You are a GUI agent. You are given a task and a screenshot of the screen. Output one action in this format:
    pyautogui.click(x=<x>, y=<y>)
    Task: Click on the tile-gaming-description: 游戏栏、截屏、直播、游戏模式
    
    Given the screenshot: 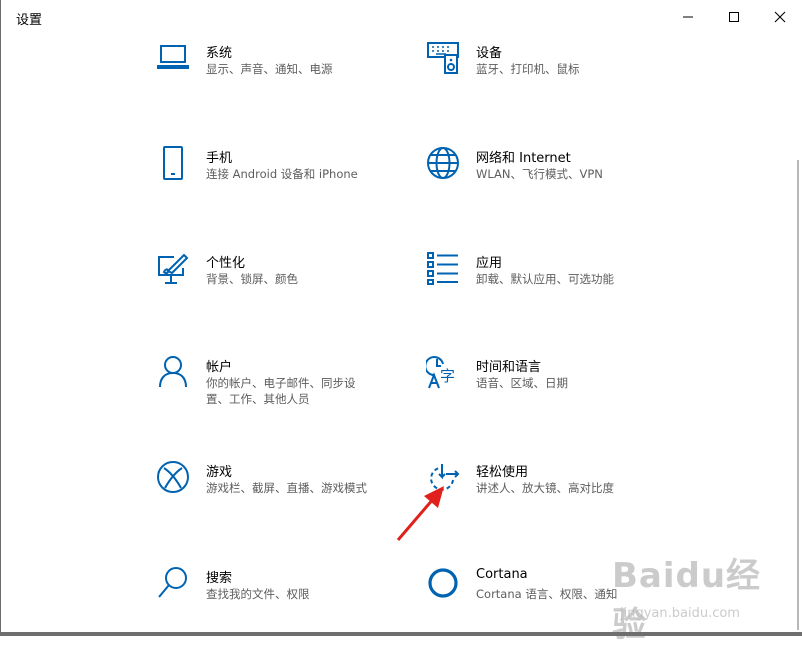 What is the action you would take?
    pyautogui.click(x=286, y=488)
    